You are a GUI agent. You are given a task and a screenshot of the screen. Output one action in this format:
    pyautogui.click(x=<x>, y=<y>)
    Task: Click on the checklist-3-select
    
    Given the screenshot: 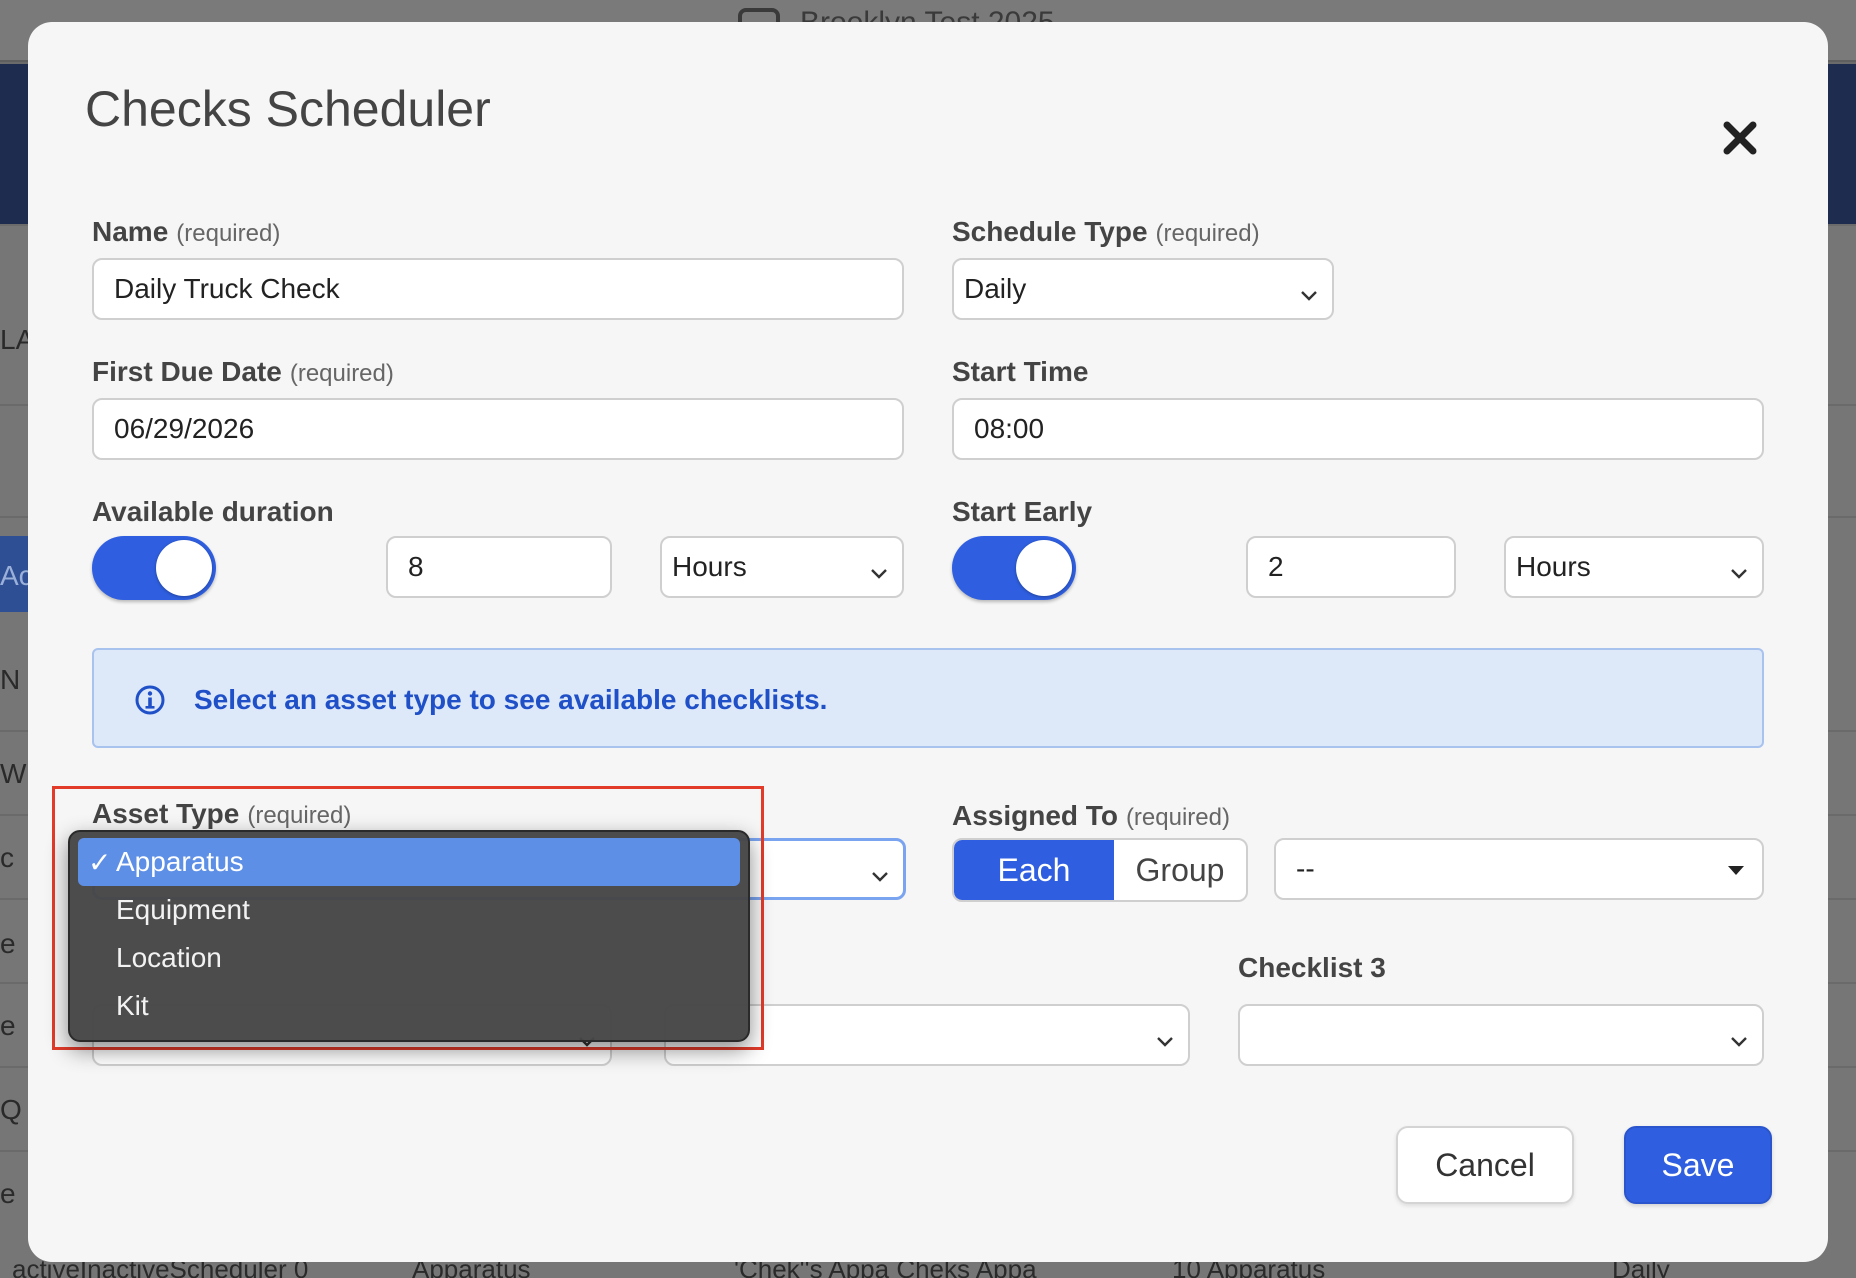 What is the action you would take?
    pyautogui.click(x=1501, y=1035)
    